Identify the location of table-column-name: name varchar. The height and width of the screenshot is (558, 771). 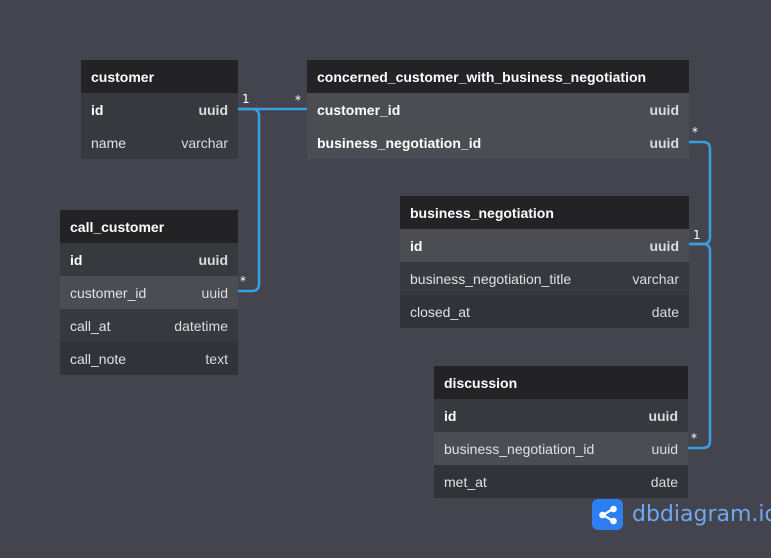
(159, 142).